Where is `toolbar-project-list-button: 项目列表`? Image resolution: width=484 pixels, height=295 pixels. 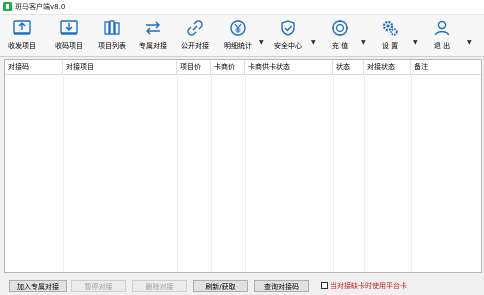
toolbar-project-list-button: 项目列表 is located at coordinates (112, 35).